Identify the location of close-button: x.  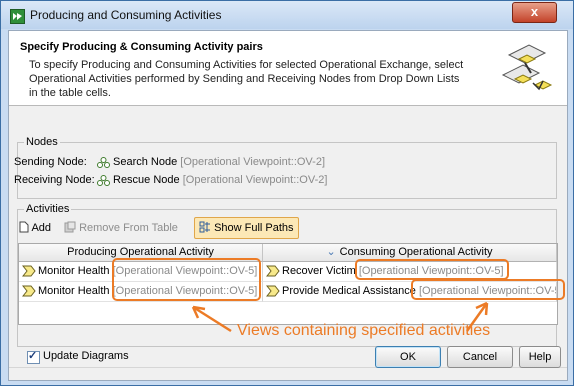
(534, 12).